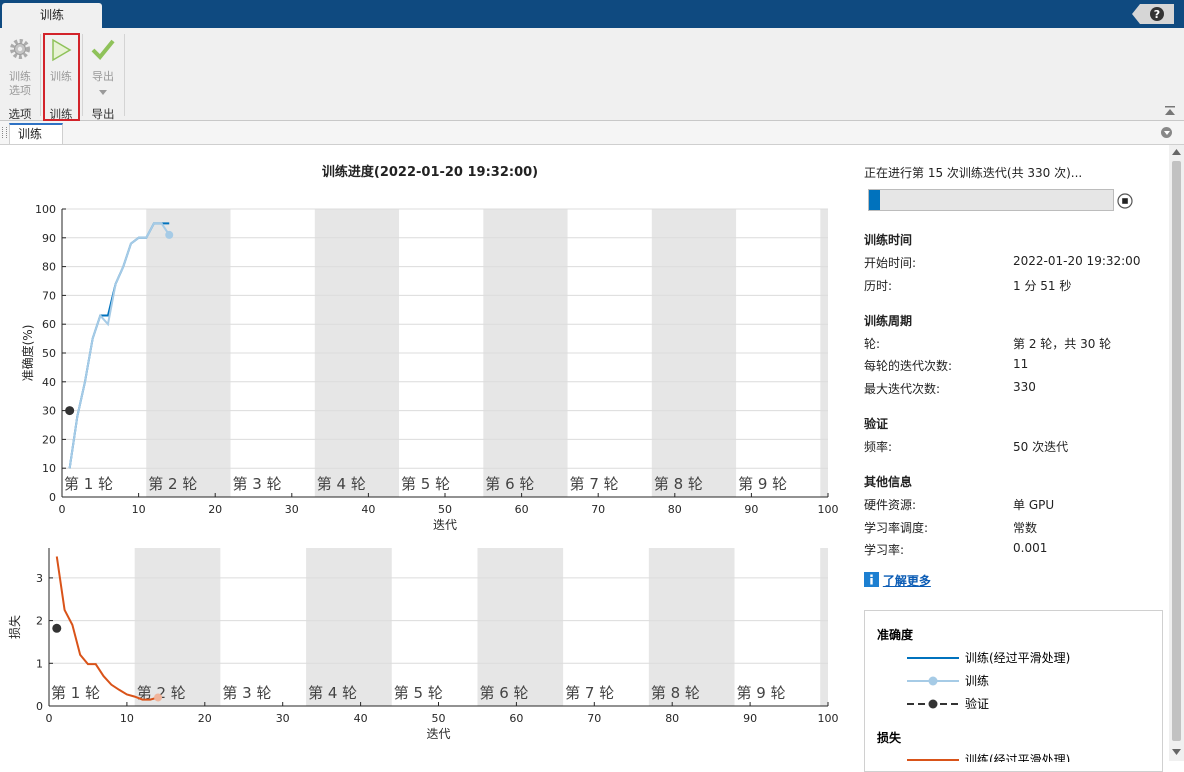  What do you see at coordinates (876, 424) in the screenshot?
I see `section-validation: 验证` at bounding box center [876, 424].